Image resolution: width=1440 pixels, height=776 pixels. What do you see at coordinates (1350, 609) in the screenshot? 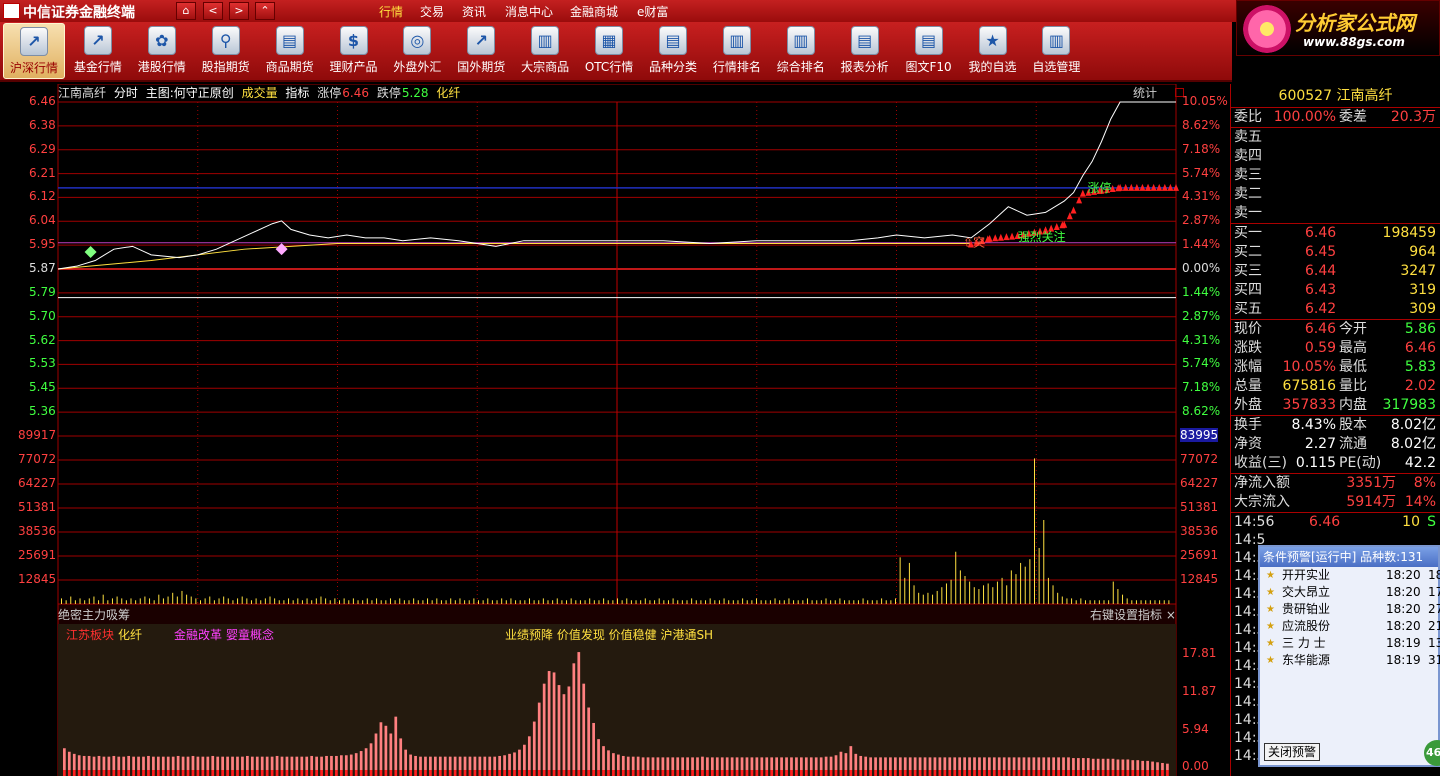
I see `alert-item: ★ 贵研铂业 18:20 27` at bounding box center [1350, 609].